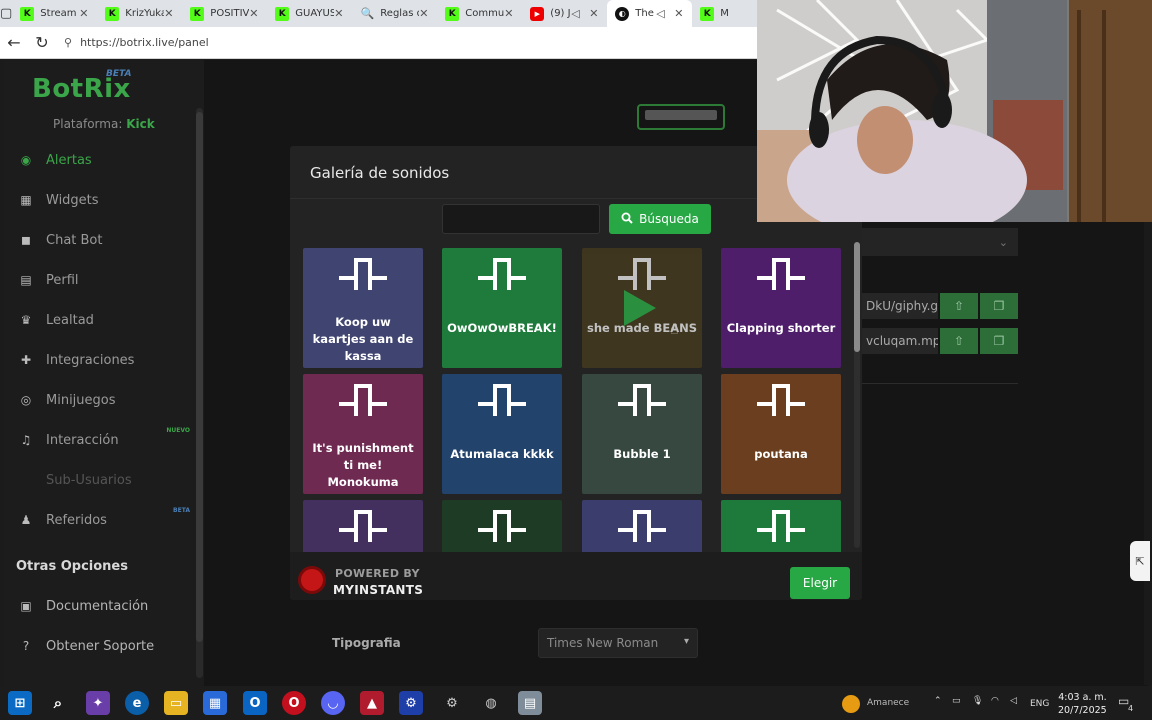  Describe the element at coordinates (502, 308) in the screenshot. I see `sound-card: OwOwOwBREAK!` at that location.